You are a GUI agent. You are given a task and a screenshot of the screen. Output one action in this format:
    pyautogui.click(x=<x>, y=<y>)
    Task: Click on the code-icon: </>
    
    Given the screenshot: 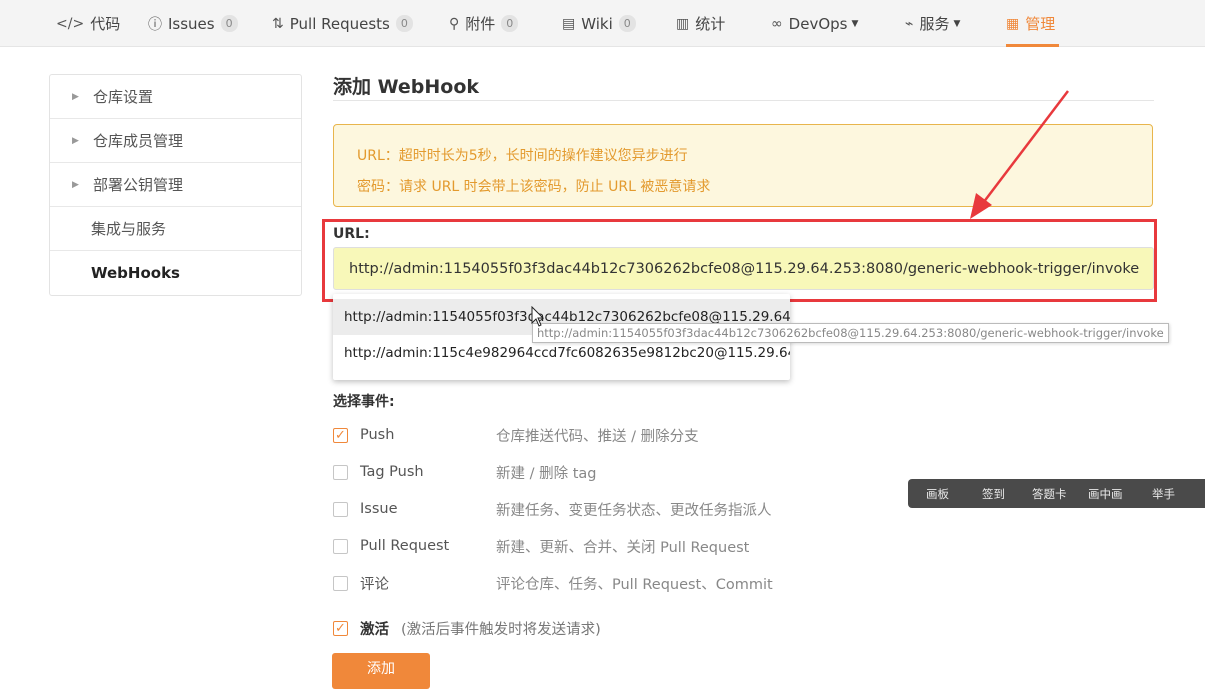 What is the action you would take?
    pyautogui.click(x=70, y=23)
    